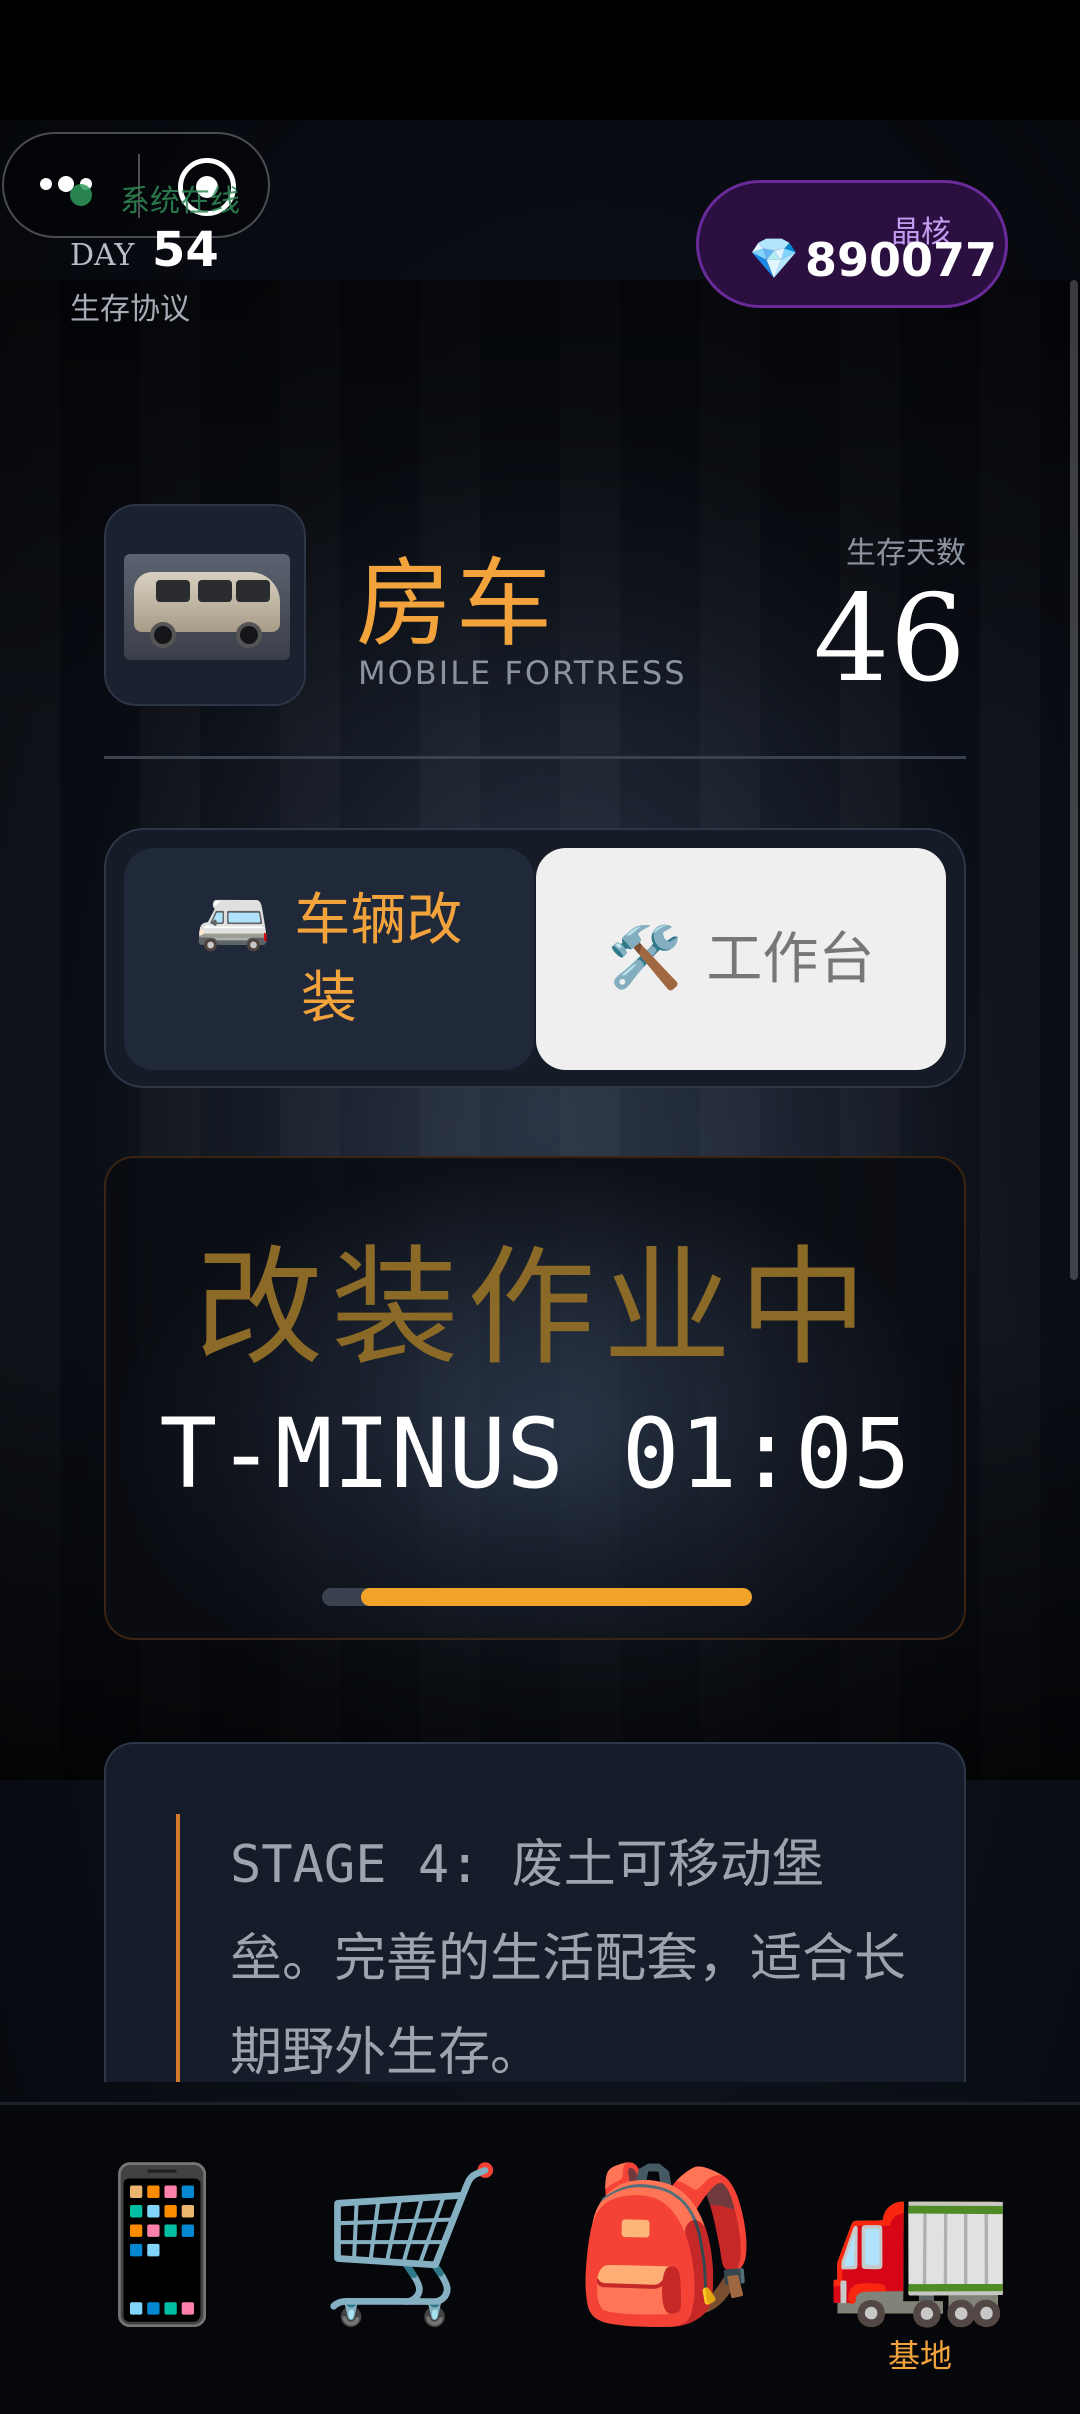 This screenshot has height=2414, width=1080. I want to click on online-status-text: 系统在线, so click(180, 201).